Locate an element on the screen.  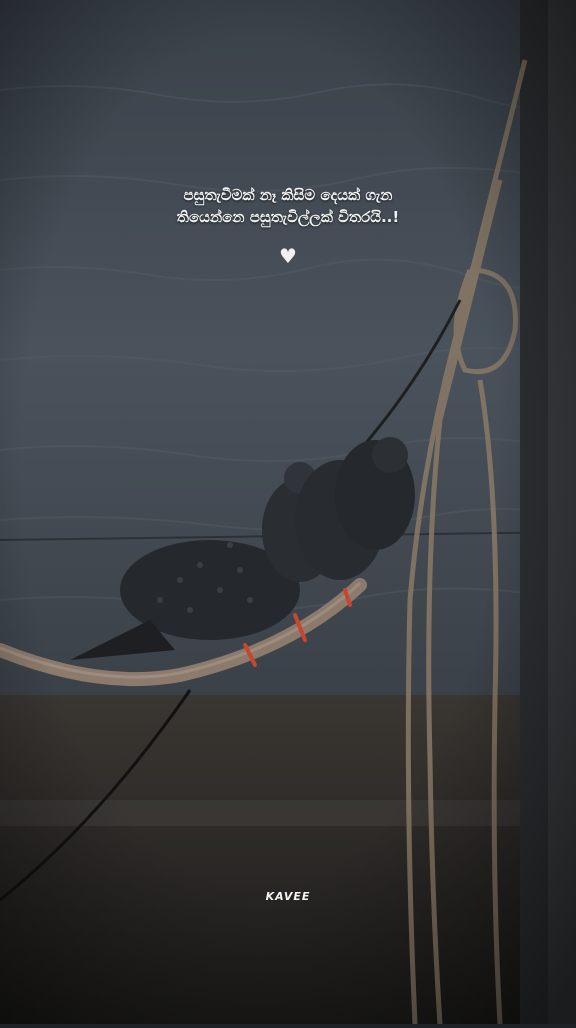
heart-icon: ♥ is located at coordinates (288, 256).